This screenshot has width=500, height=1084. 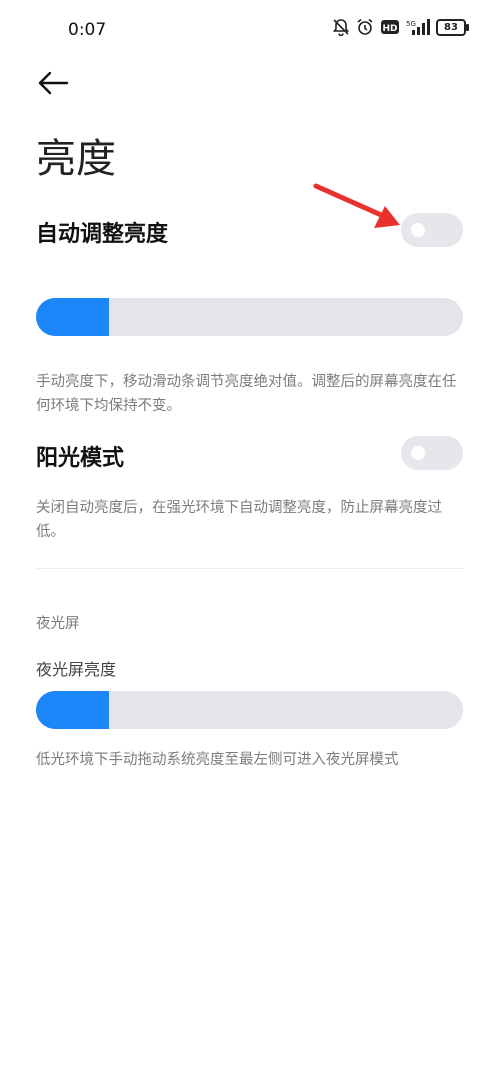 What do you see at coordinates (76, 669) in the screenshot?
I see `night-screen-brightness-label: 夜光屏亮度` at bounding box center [76, 669].